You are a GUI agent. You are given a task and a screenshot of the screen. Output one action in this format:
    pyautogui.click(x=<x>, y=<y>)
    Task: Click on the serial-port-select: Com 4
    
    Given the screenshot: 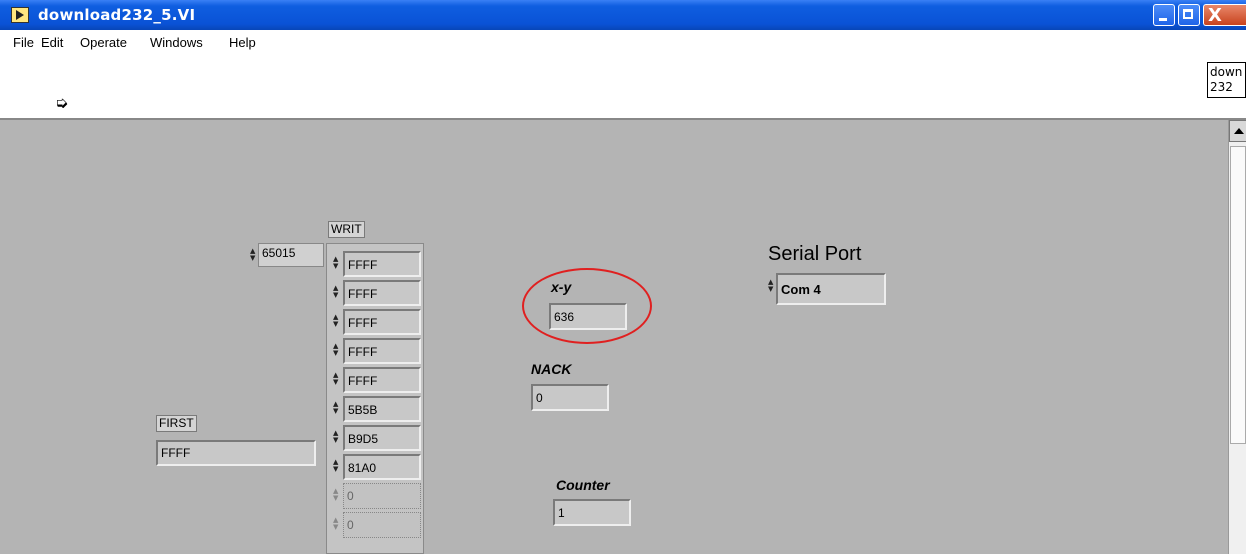 What is the action you would take?
    pyautogui.click(x=831, y=289)
    